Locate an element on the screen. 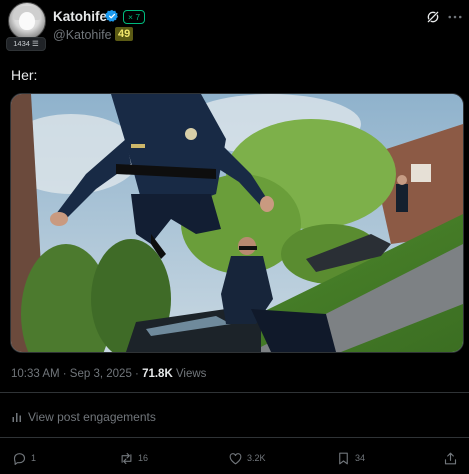  affiliation-badge: × 7 is located at coordinates (134, 17).